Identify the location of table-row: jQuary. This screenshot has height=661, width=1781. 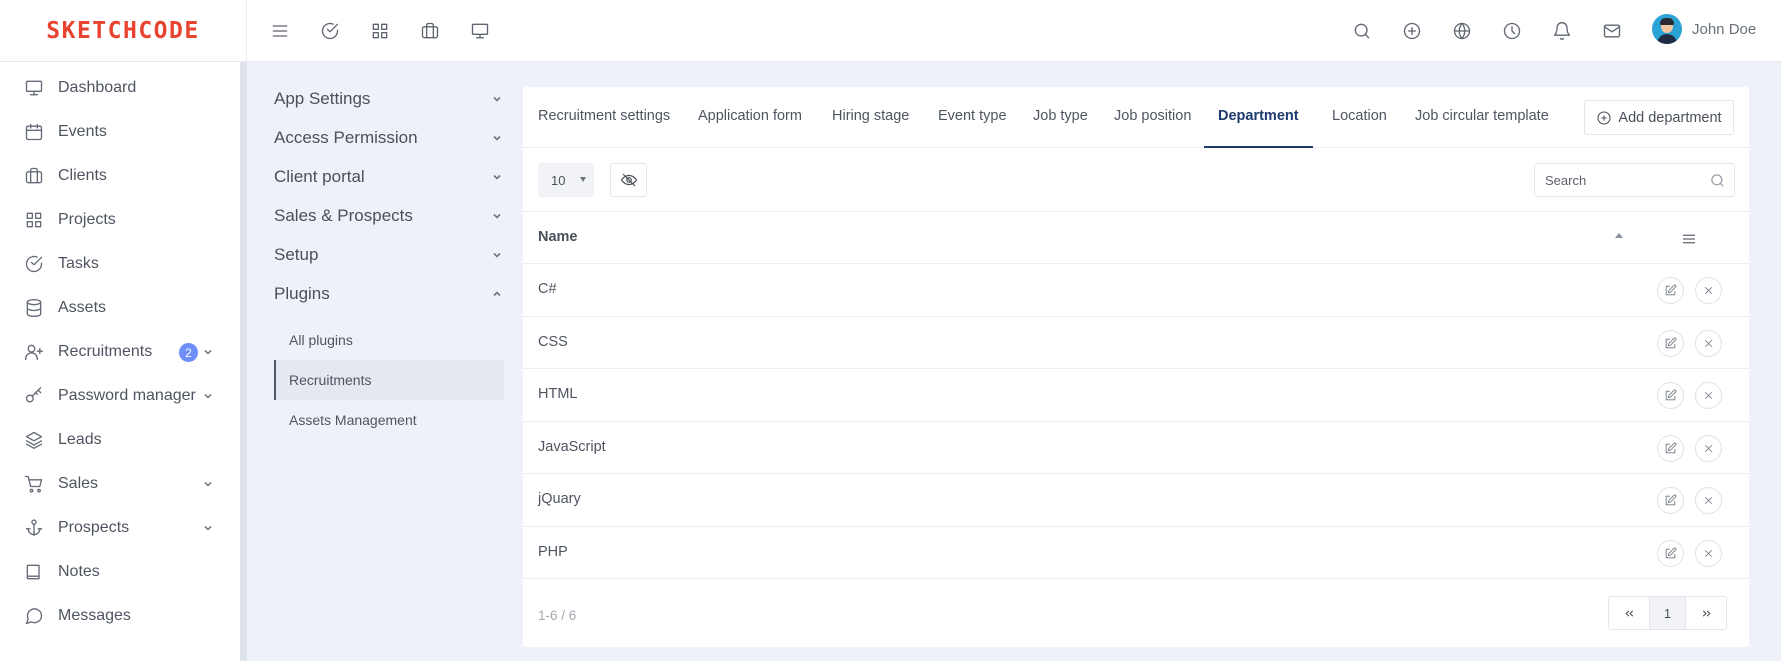
(1136, 500).